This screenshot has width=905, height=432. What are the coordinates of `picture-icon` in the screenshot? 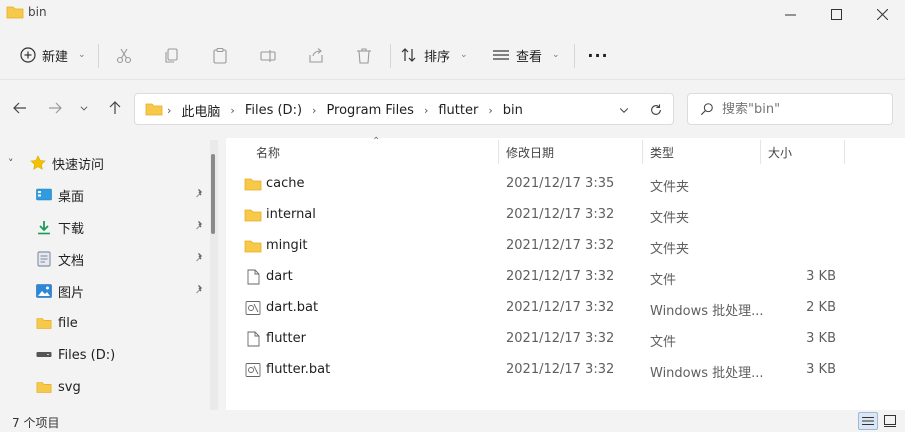 It's located at (44, 291).